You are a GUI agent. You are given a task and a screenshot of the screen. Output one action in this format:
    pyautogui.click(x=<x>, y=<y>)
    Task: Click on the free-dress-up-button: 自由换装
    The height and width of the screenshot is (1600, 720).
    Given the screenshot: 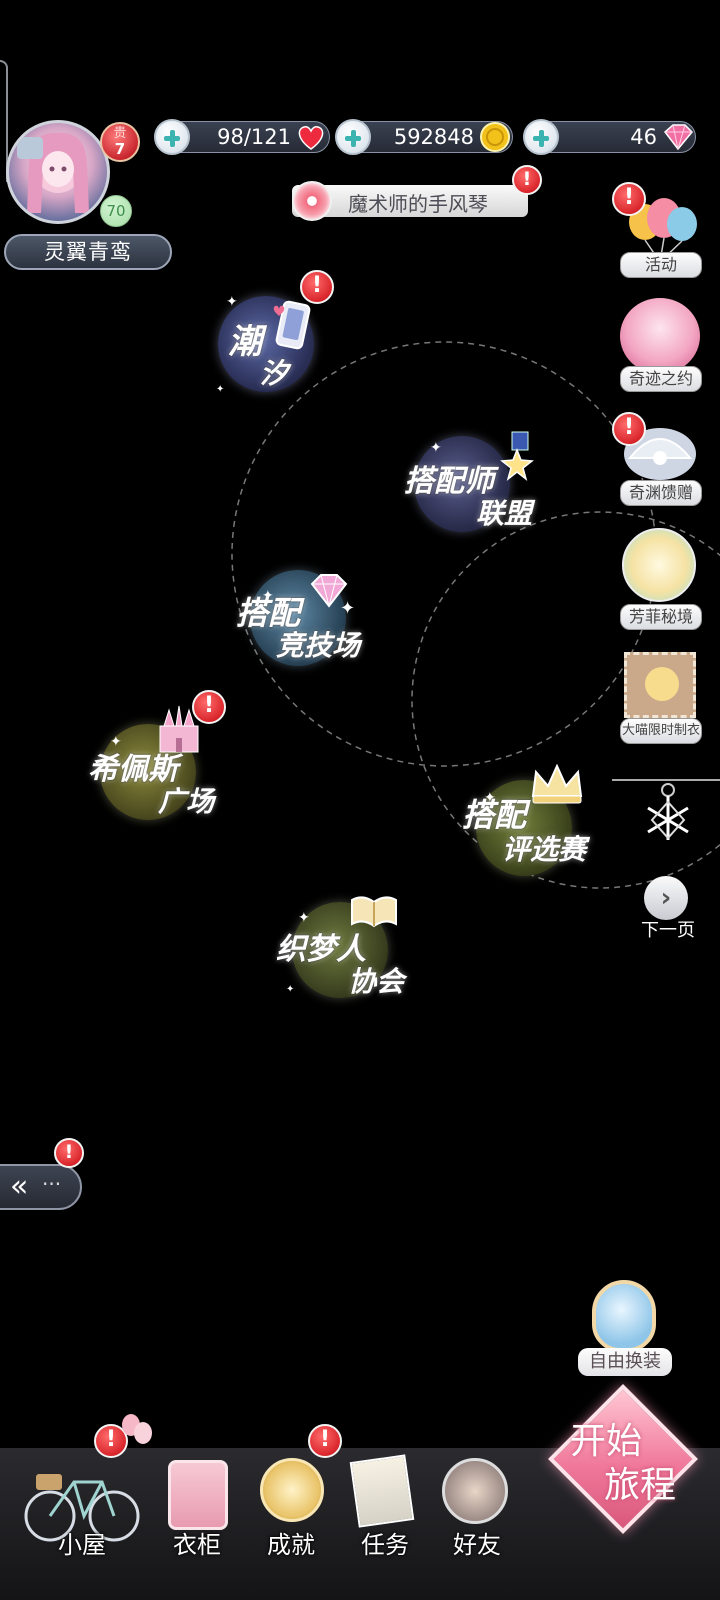 What is the action you would take?
    pyautogui.click(x=625, y=1323)
    